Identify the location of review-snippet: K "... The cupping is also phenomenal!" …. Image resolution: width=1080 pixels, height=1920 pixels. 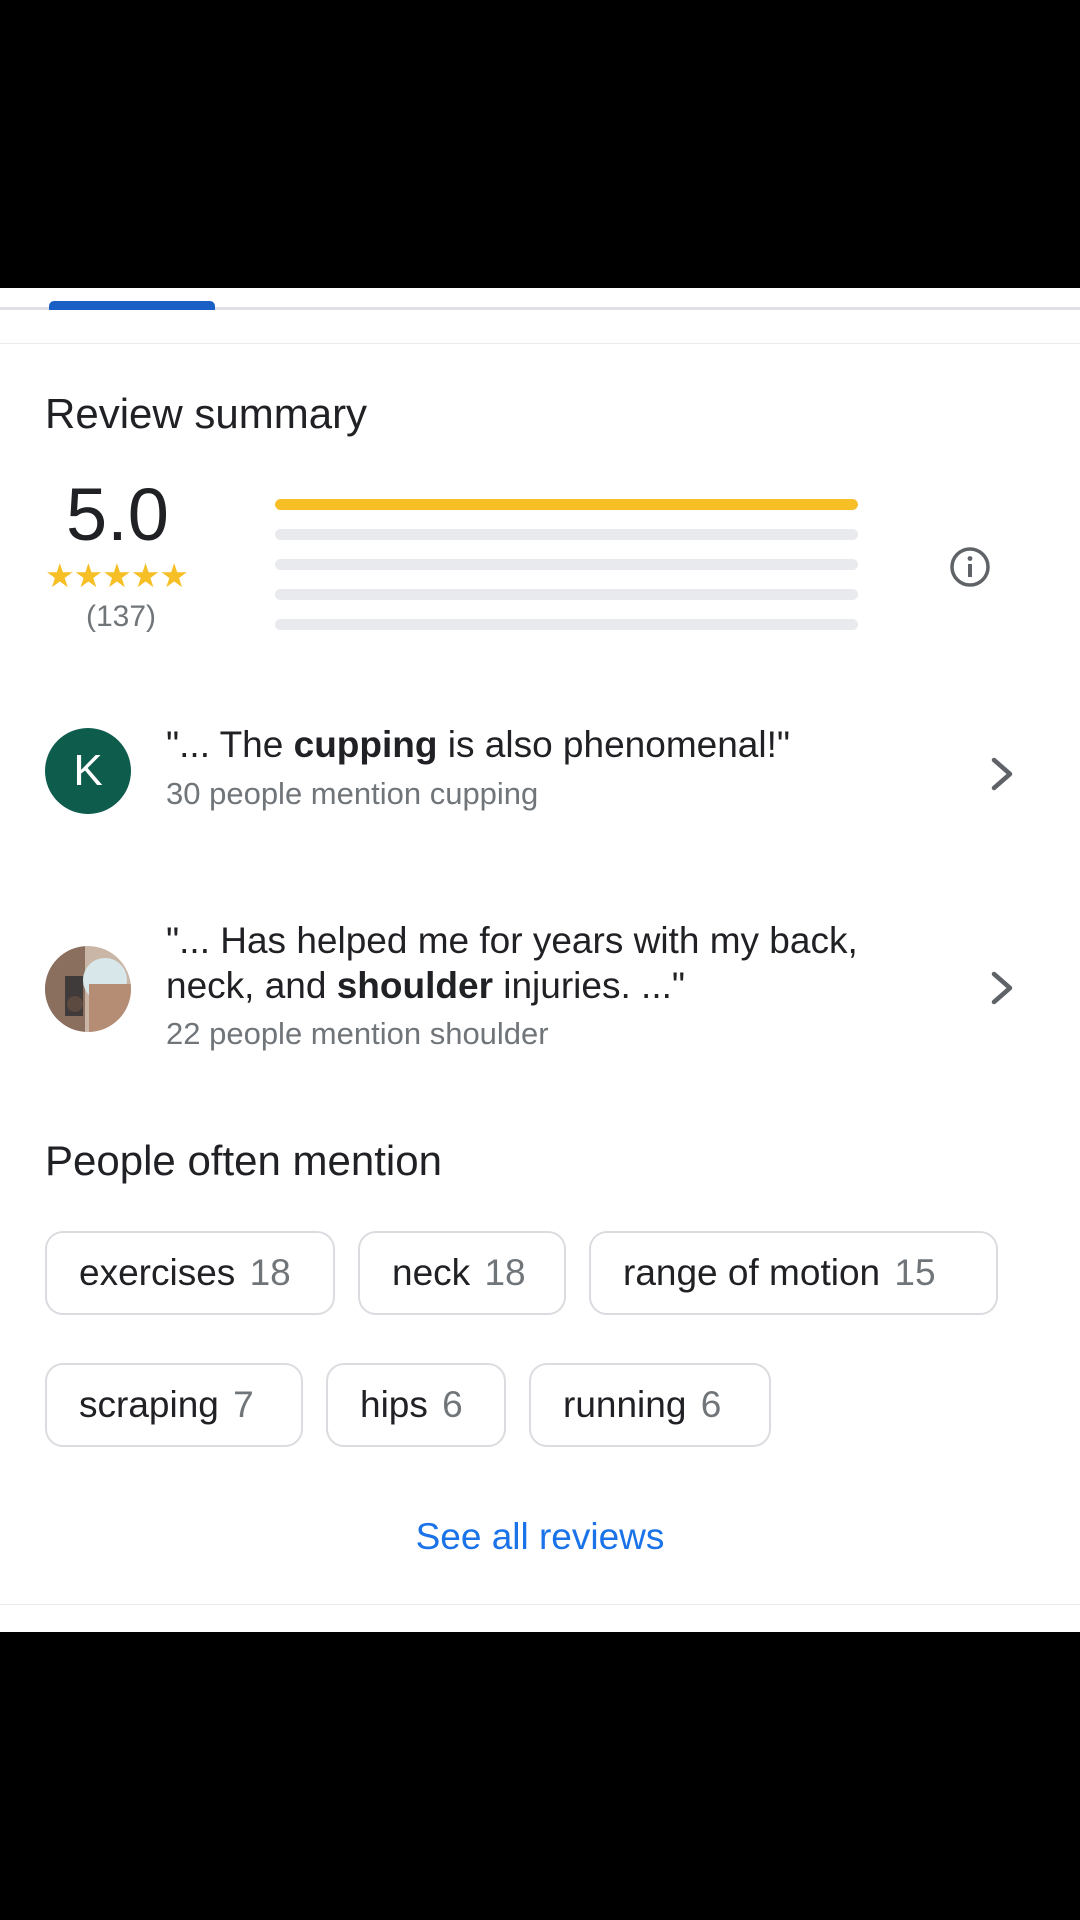
(540, 766).